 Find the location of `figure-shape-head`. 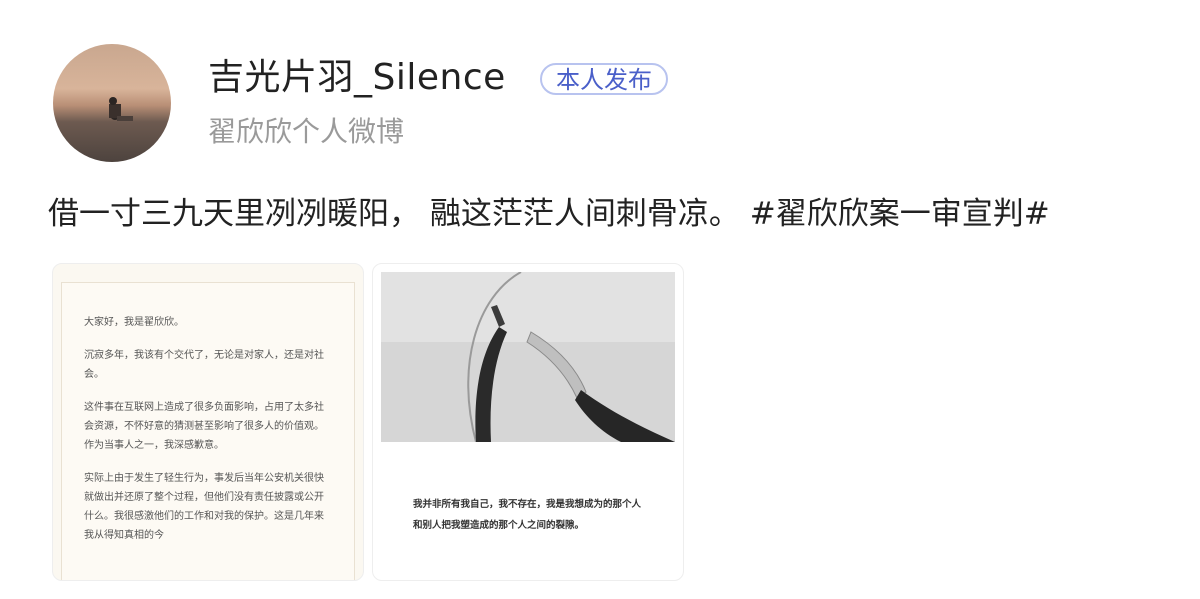

figure-shape-head is located at coordinates (113, 101).